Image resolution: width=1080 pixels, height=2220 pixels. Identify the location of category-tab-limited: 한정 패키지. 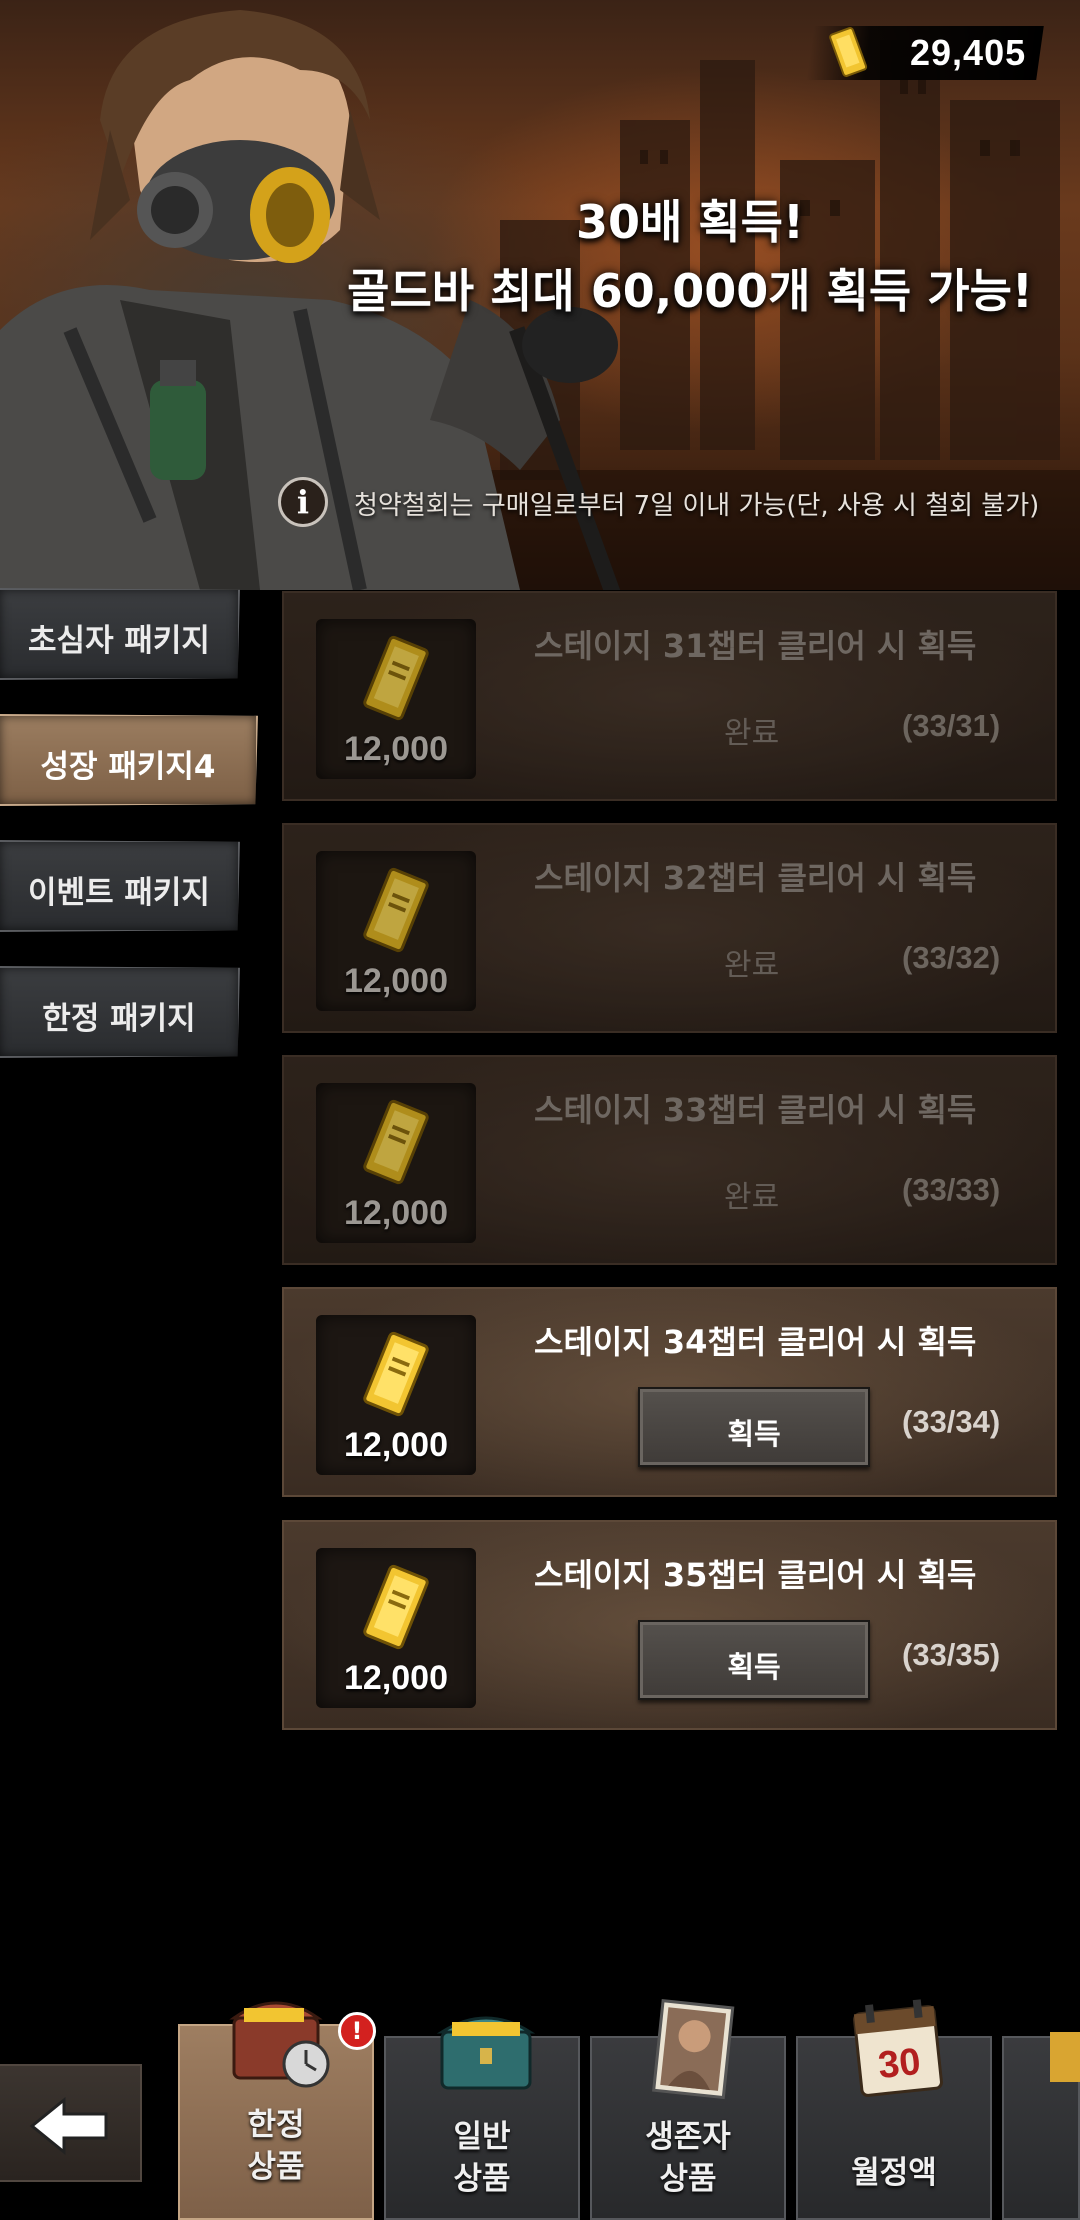
(120, 1012).